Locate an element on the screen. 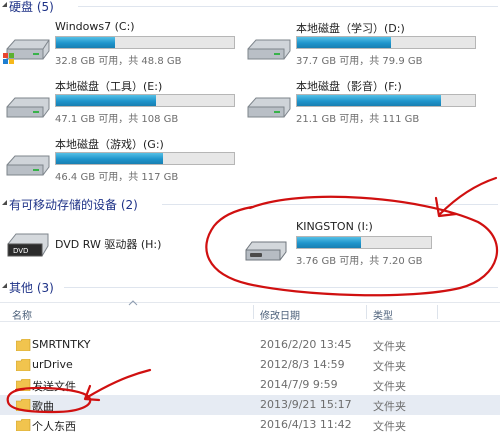 The height and width of the screenshot is (440, 502). section-header-other: 其他 (3) is located at coordinates (251, 287).